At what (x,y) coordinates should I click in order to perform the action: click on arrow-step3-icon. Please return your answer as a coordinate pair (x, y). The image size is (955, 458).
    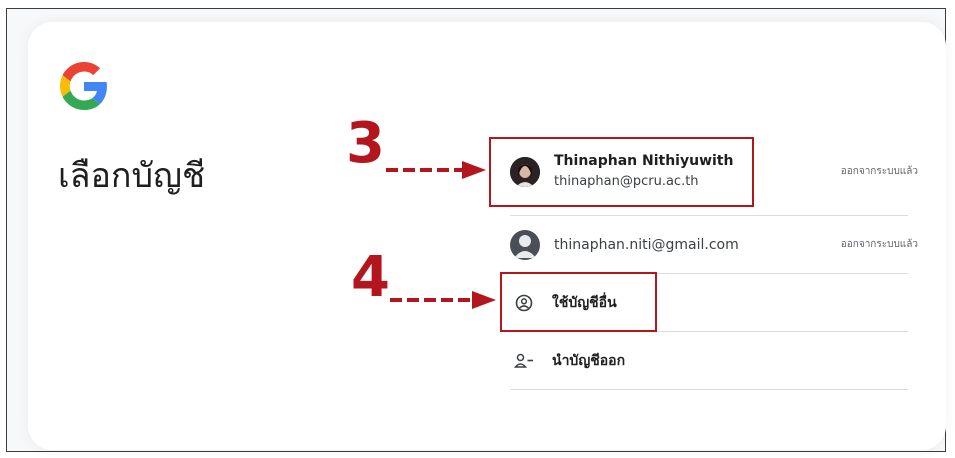
    Looking at the image, I should click on (436, 170).